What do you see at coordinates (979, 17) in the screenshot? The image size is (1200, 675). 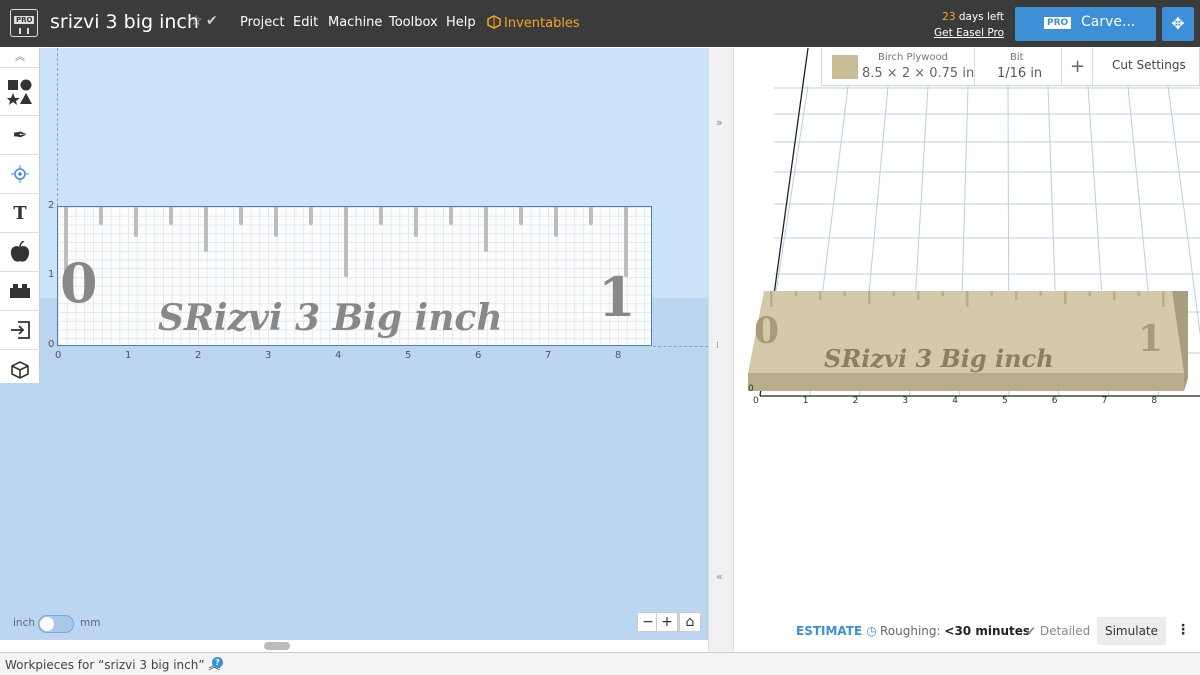 I see `trial-suffix: days left` at bounding box center [979, 17].